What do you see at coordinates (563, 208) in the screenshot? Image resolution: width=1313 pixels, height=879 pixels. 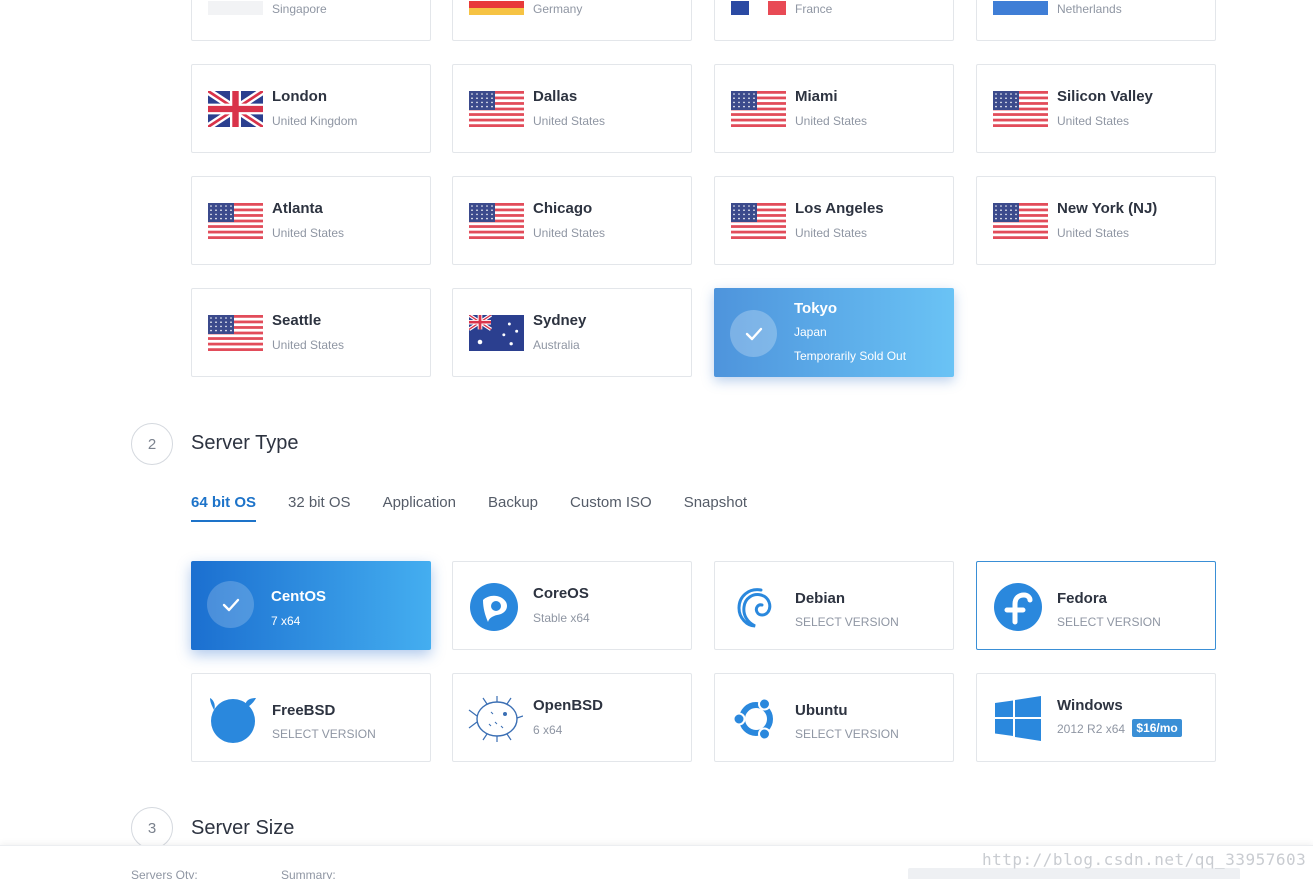 I see `location-city: Chicago` at bounding box center [563, 208].